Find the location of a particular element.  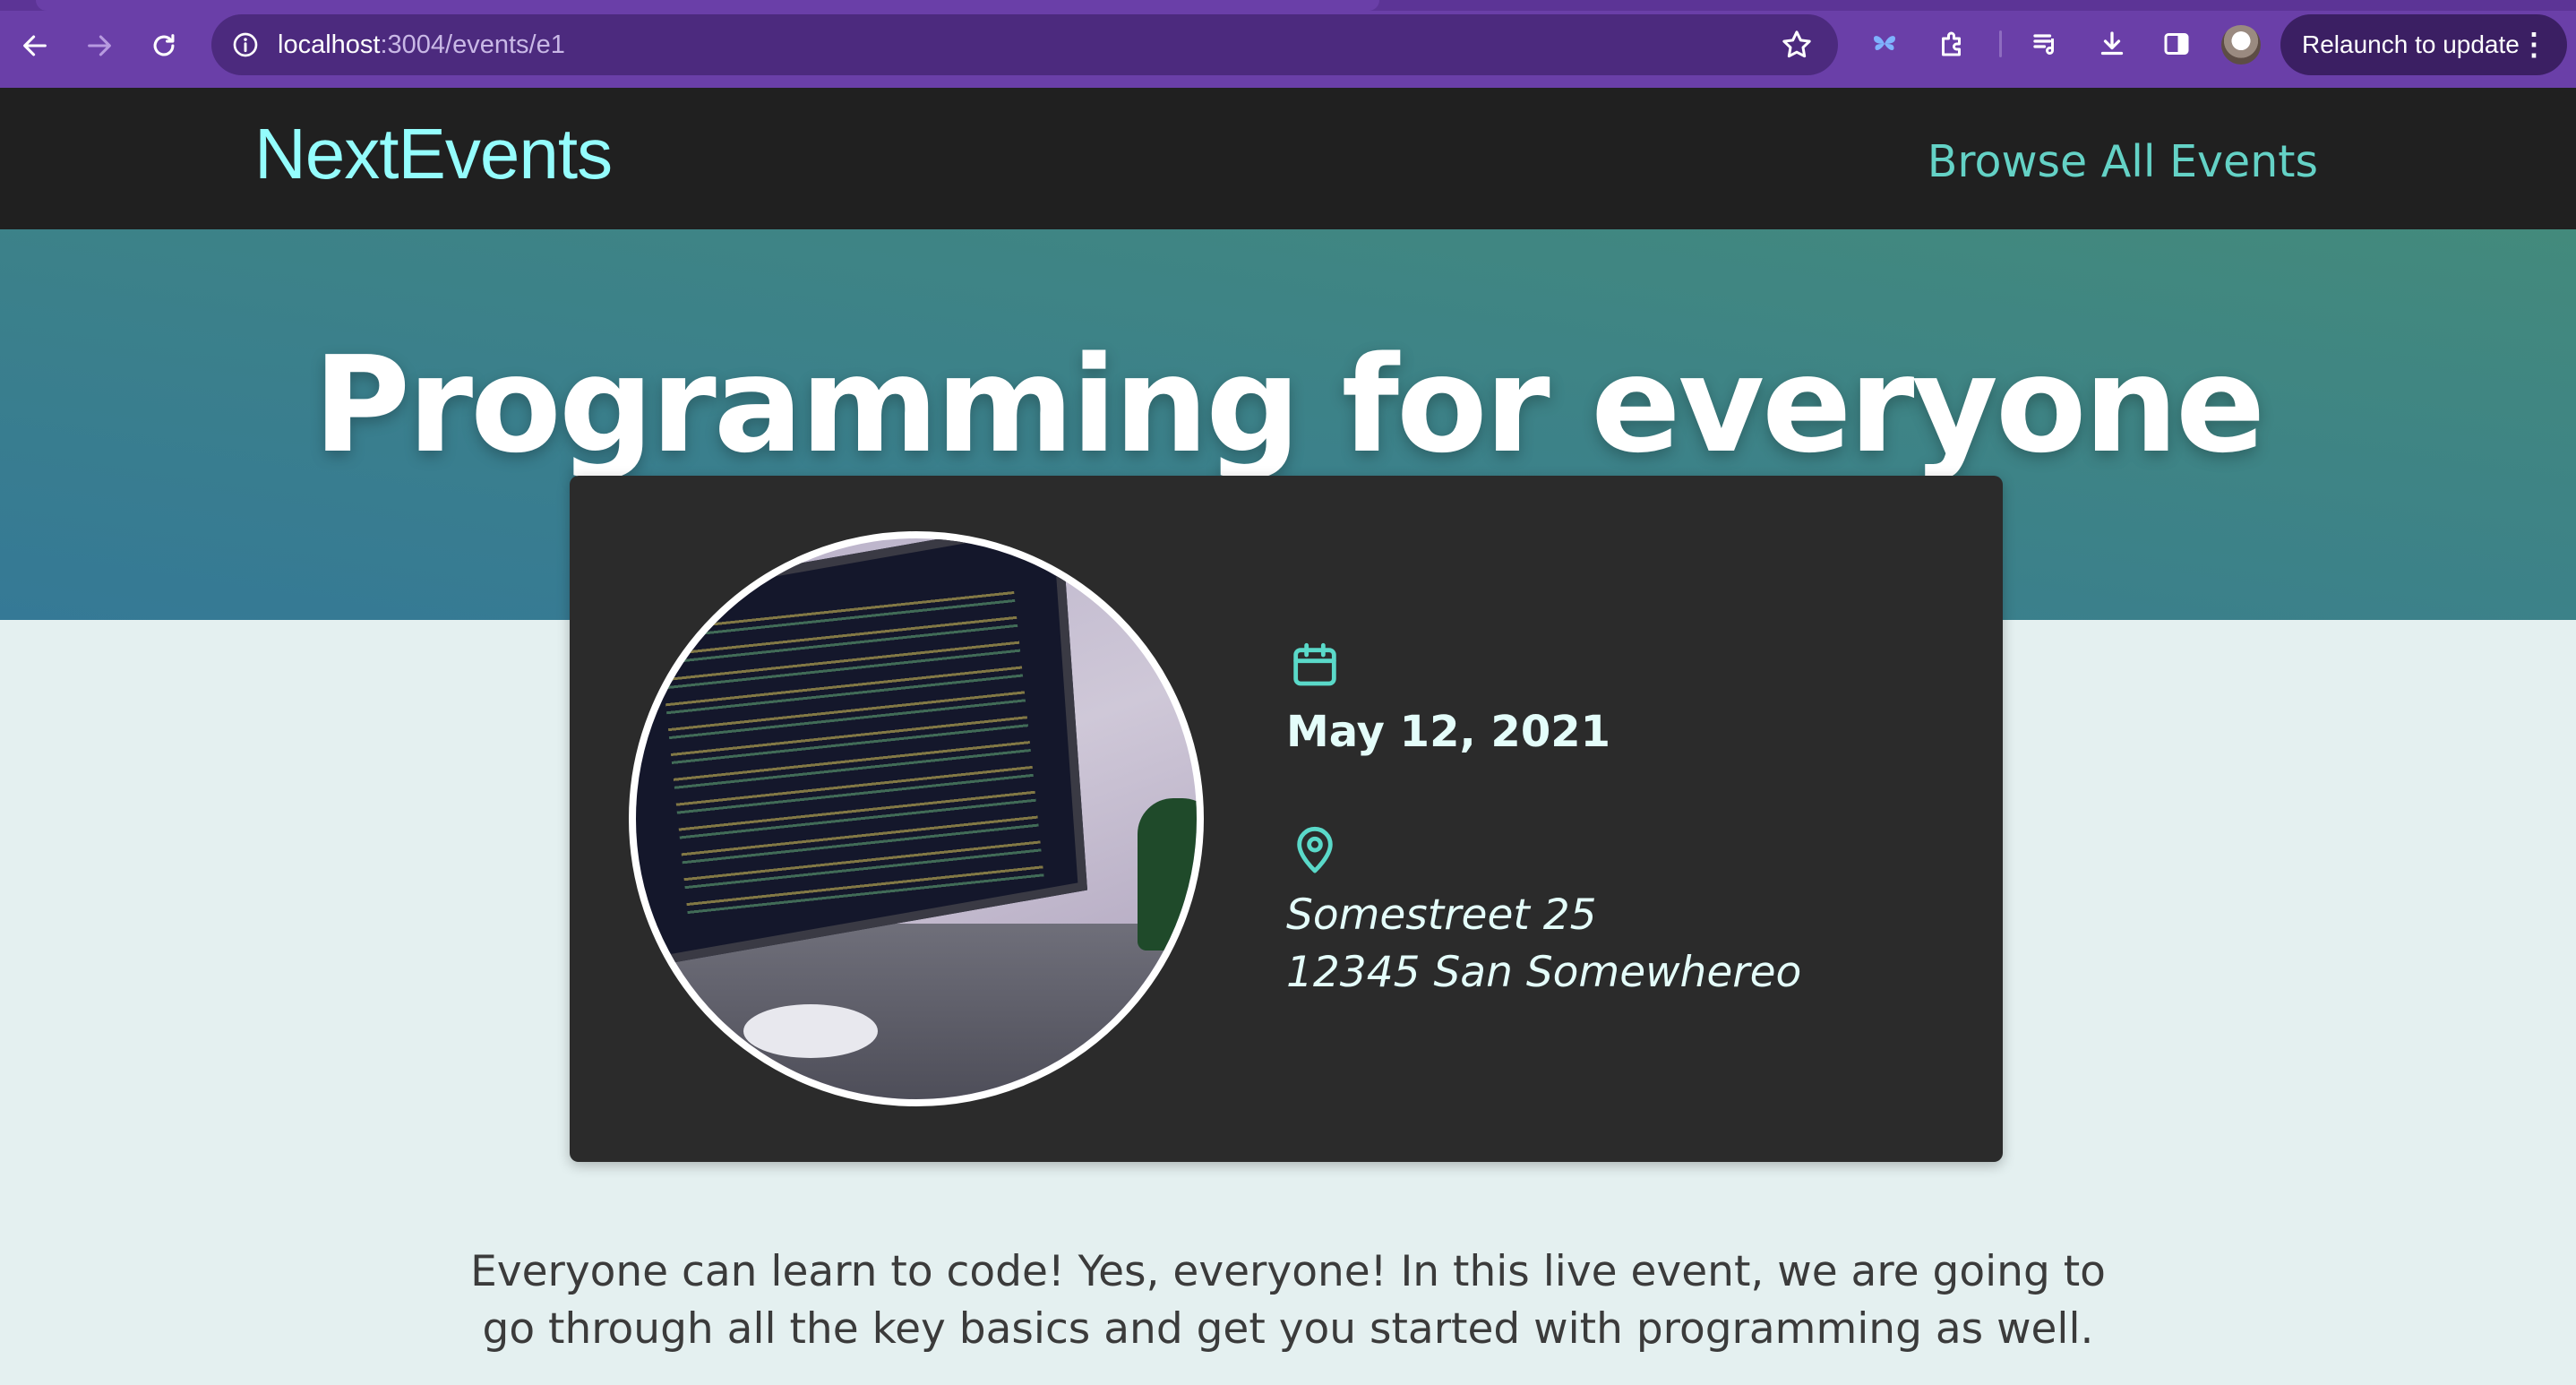

event-date-item: May 12, 2021 is located at coordinates (1448, 697).